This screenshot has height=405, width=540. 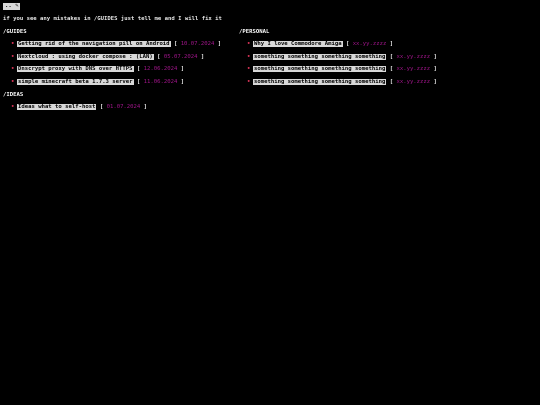 I want to click on section-title-ideas: /IDEAS, so click(x=13, y=95).